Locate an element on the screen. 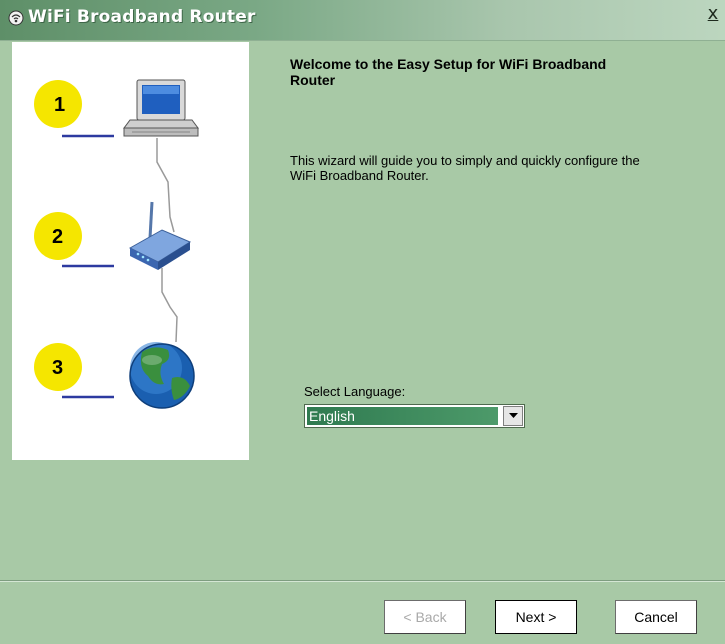 This screenshot has width=725, height=644. step-1-number: 1 is located at coordinates (59, 105).